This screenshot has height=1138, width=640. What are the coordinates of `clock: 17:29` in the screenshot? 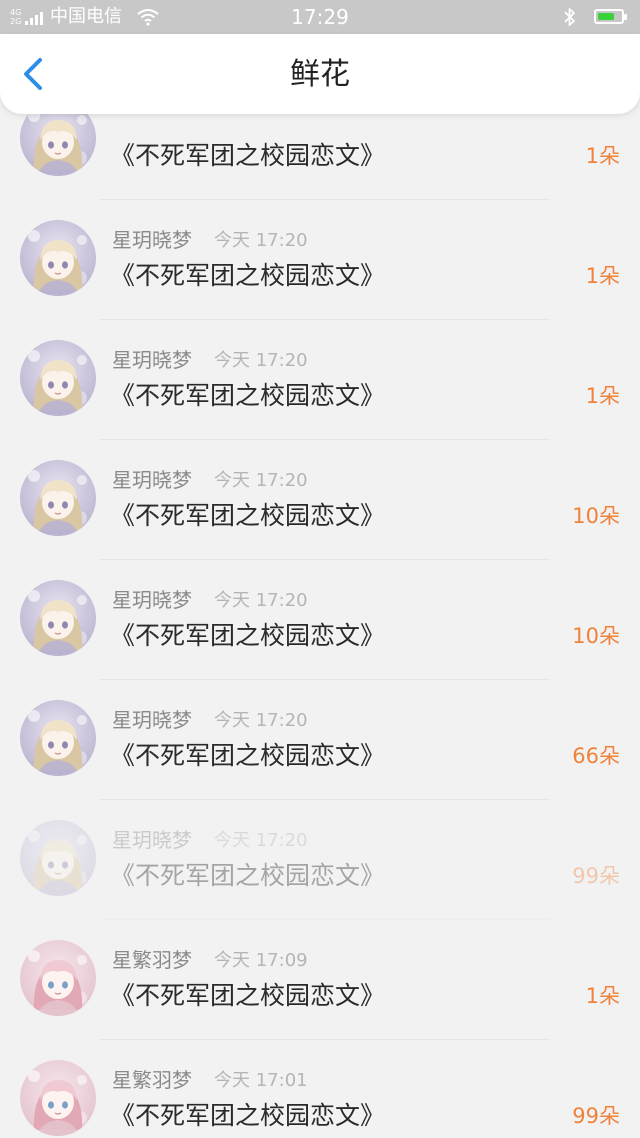 It's located at (320, 17).